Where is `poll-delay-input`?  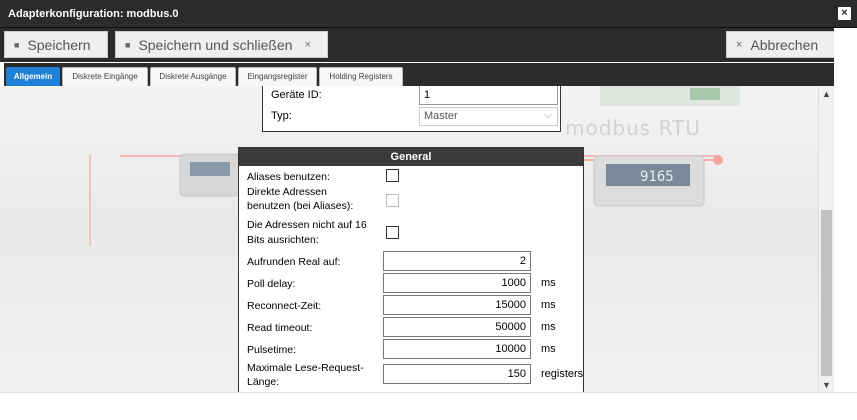 poll-delay-input is located at coordinates (457, 283).